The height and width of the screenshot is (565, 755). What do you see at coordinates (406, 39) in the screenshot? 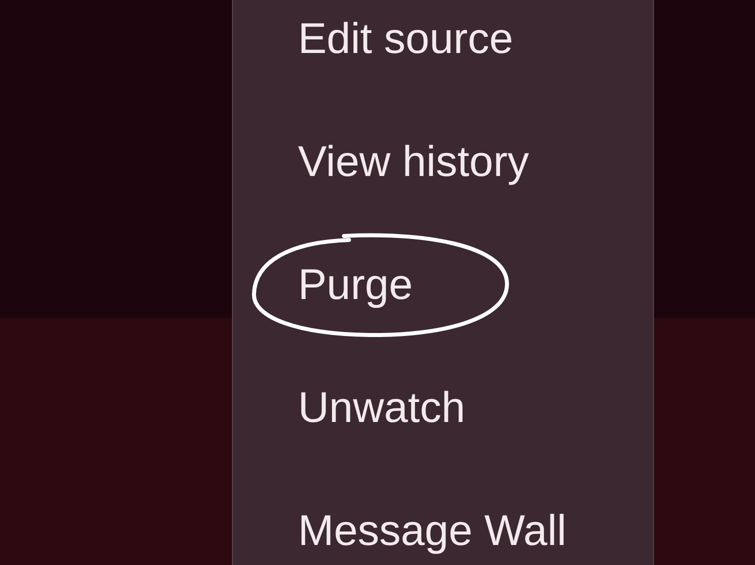
I see `menu-item: Edit source` at bounding box center [406, 39].